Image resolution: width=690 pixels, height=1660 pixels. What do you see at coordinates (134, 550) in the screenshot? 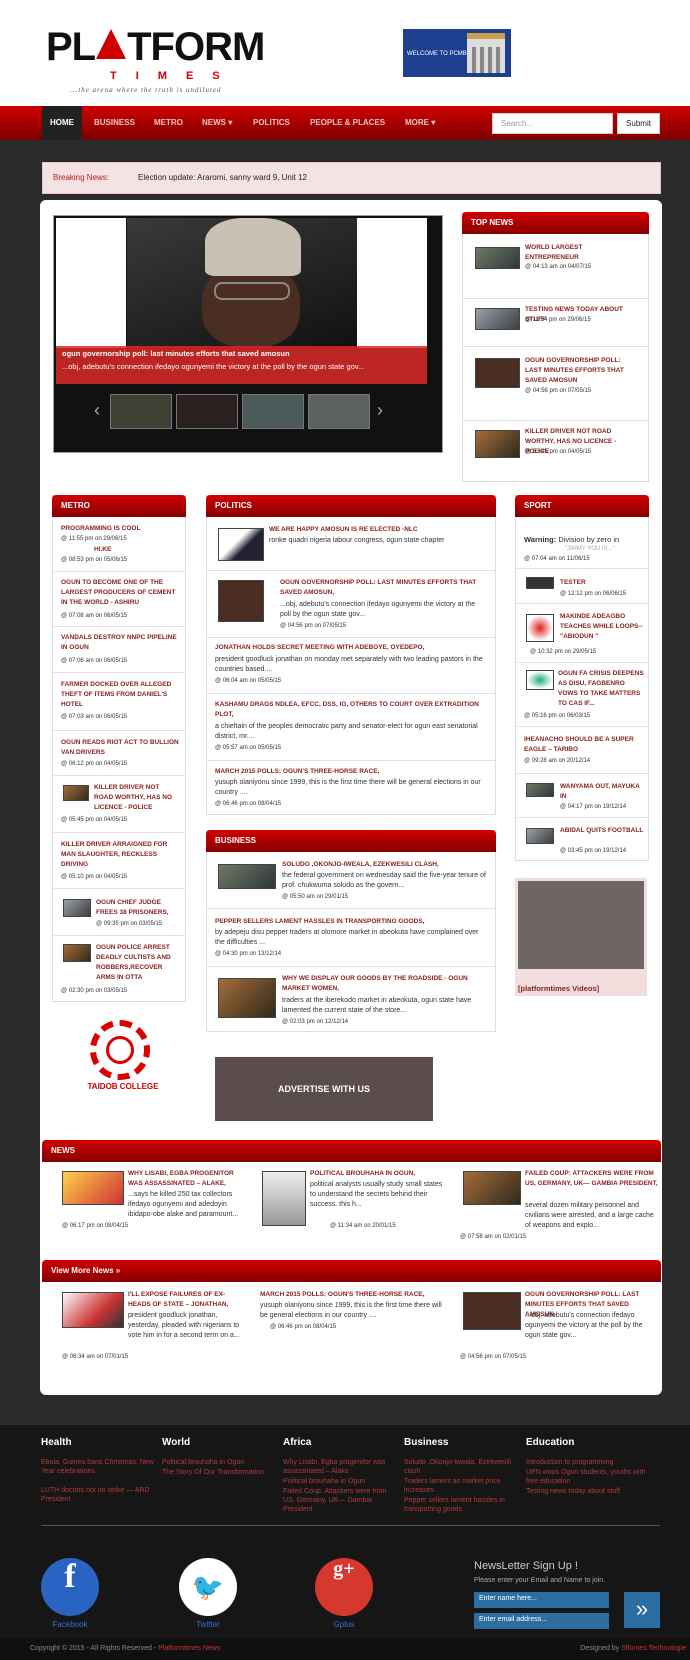
I see `metro-title: HI.KE` at bounding box center [134, 550].